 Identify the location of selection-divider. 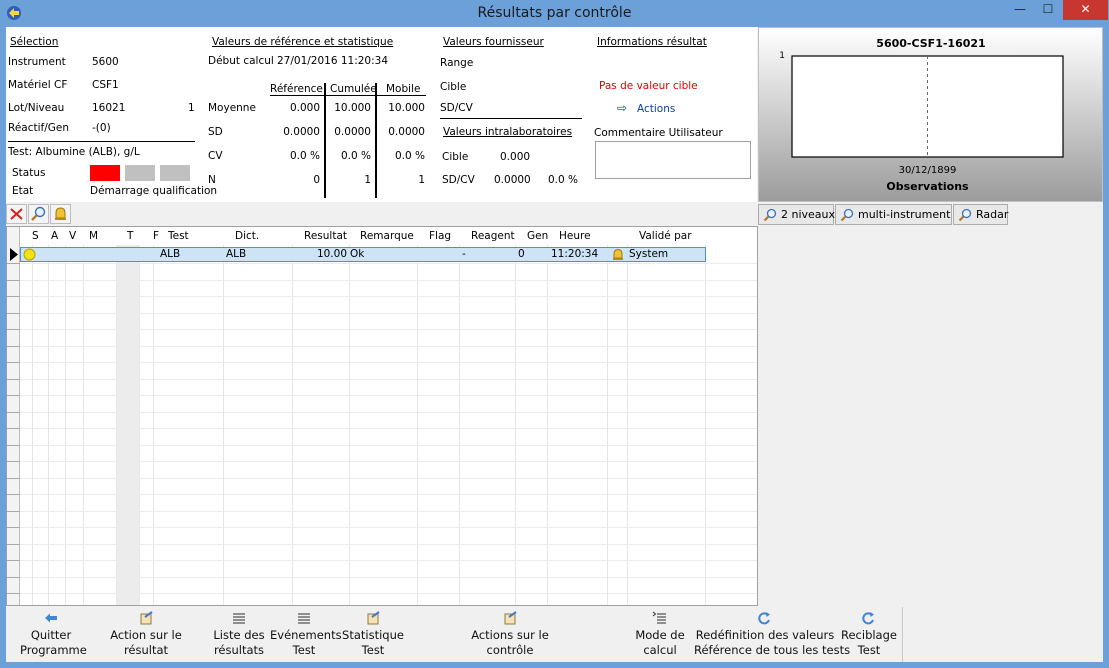
(101, 141).